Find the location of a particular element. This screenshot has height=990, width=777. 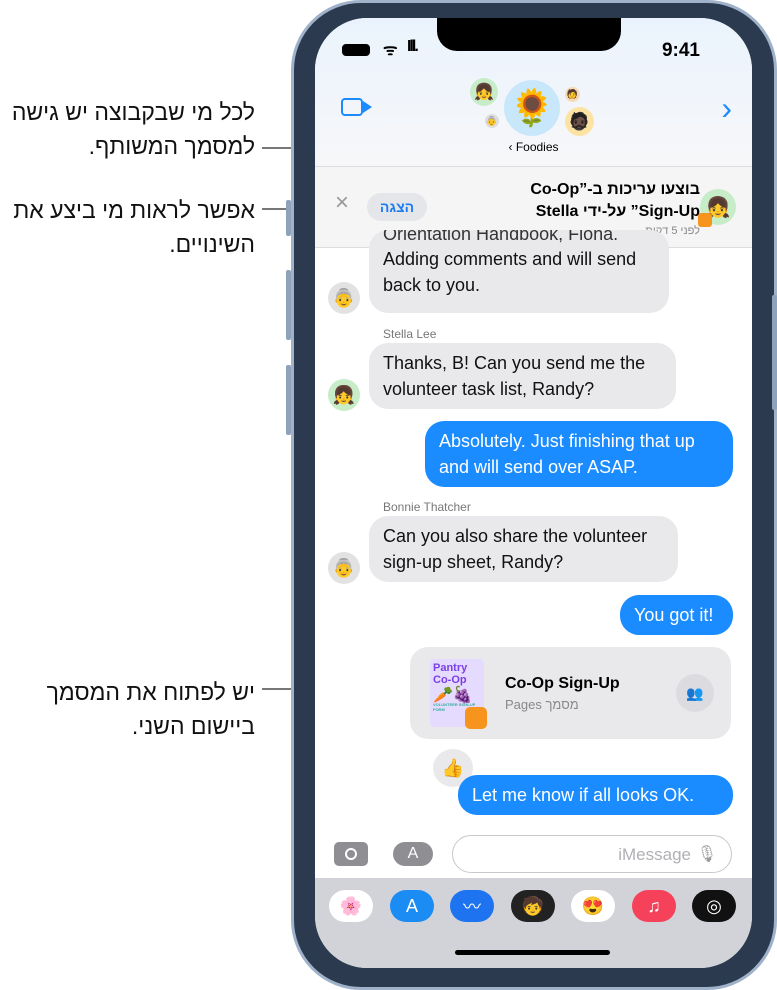

music-app-icon: ♫ is located at coordinates (654, 906).